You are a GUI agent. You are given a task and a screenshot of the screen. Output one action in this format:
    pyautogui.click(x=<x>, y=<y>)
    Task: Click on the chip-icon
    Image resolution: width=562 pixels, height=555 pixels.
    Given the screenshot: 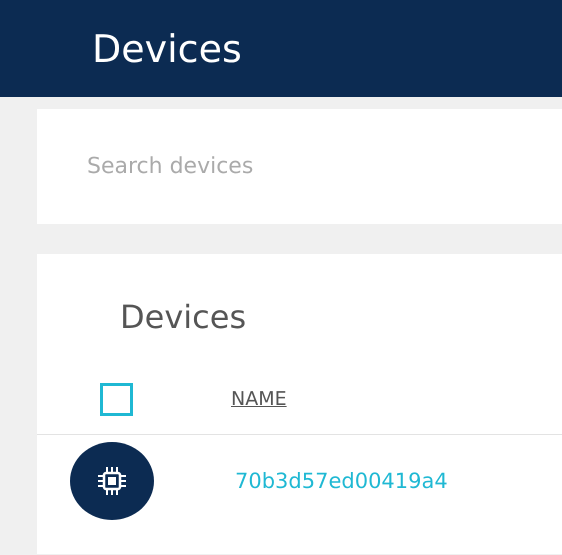 What is the action you would take?
    pyautogui.click(x=112, y=481)
    